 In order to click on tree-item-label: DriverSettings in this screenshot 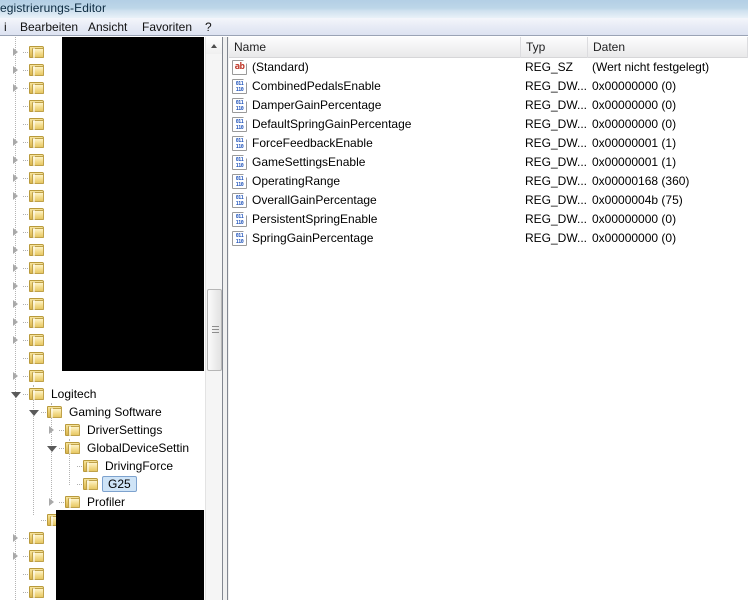, I will do `click(125, 430)`.